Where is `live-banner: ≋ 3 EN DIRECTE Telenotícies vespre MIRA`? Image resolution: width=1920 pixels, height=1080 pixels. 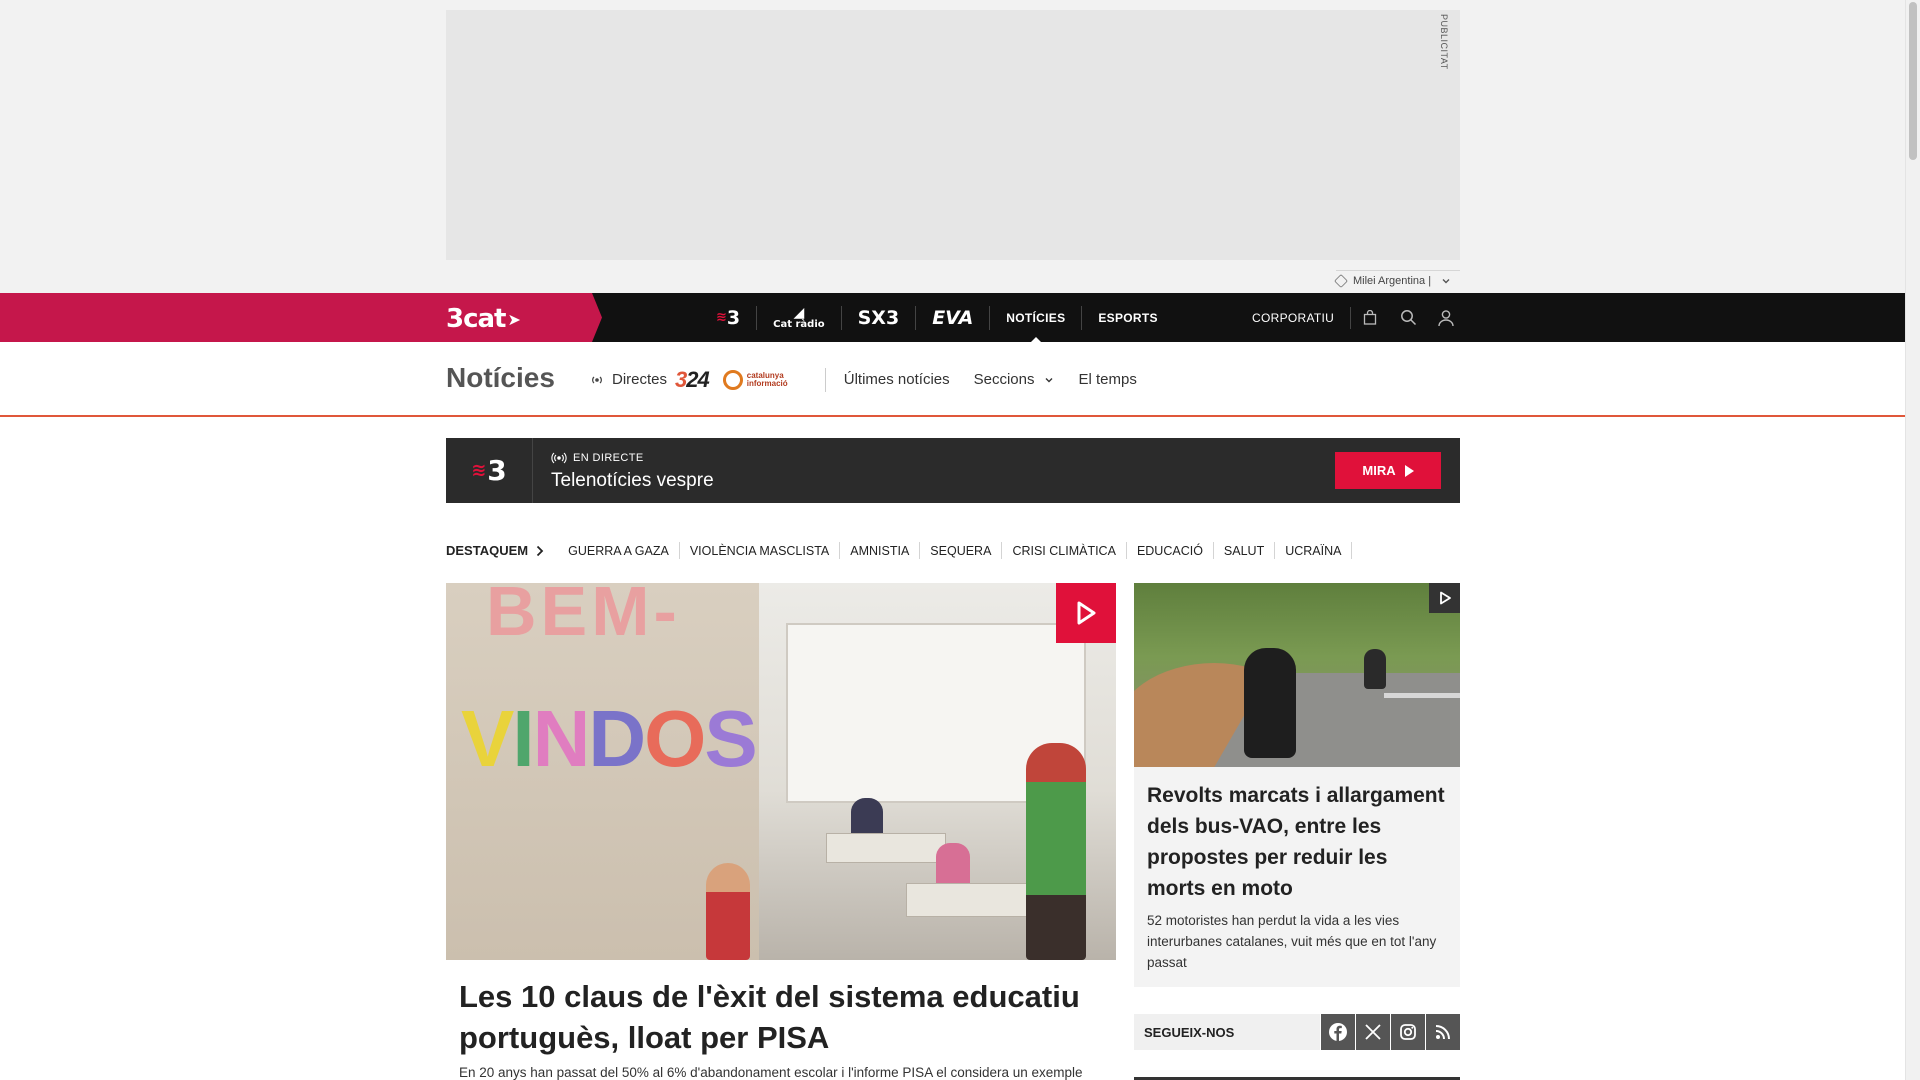 live-banner: ≋ 3 EN DIRECTE Telenotícies vespre MIRA is located at coordinates (953, 470).